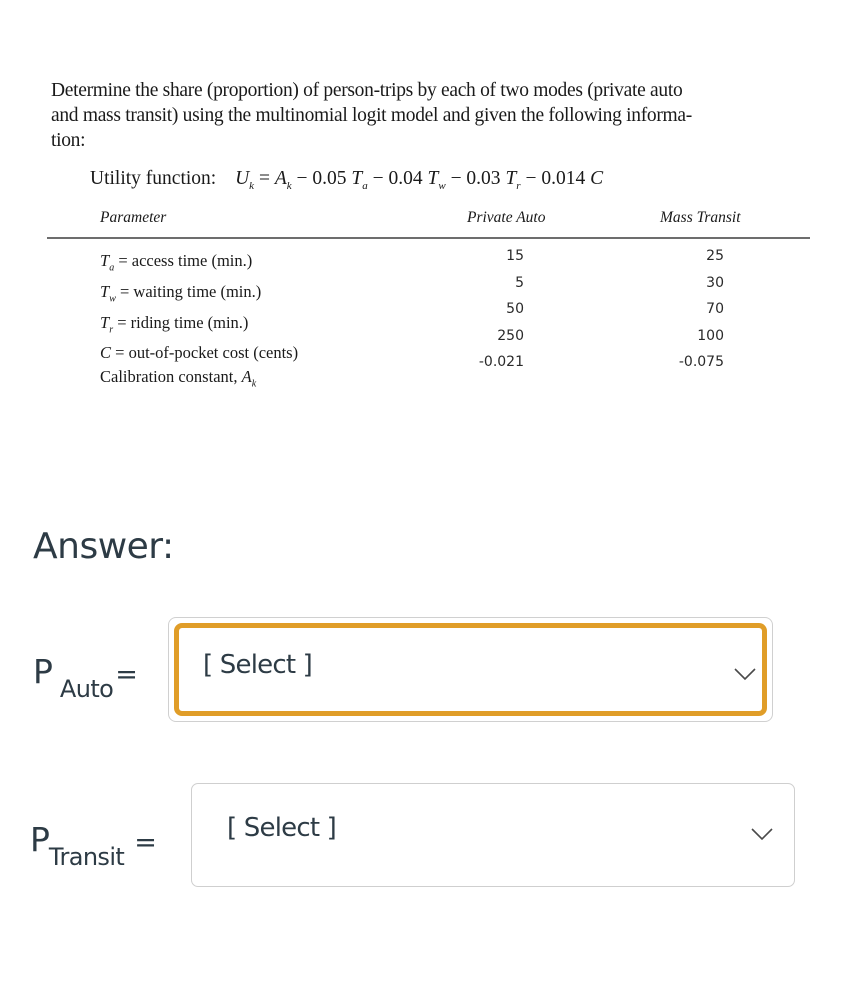 Image resolution: width=849 pixels, height=1004 pixels. Describe the element at coordinates (470, 669) in the screenshot. I see `p-auto-select: [ Select ]` at that location.